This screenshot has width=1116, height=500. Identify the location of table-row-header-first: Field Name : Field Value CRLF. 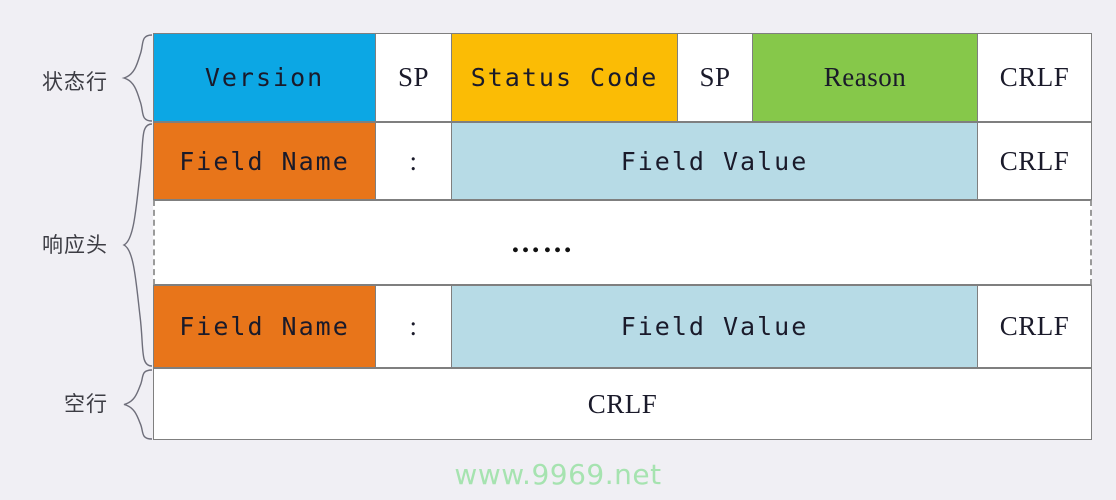
(622, 161).